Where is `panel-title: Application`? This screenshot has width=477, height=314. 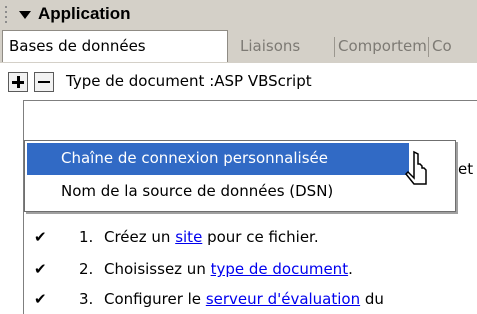
panel-title: Application is located at coordinates (84, 13).